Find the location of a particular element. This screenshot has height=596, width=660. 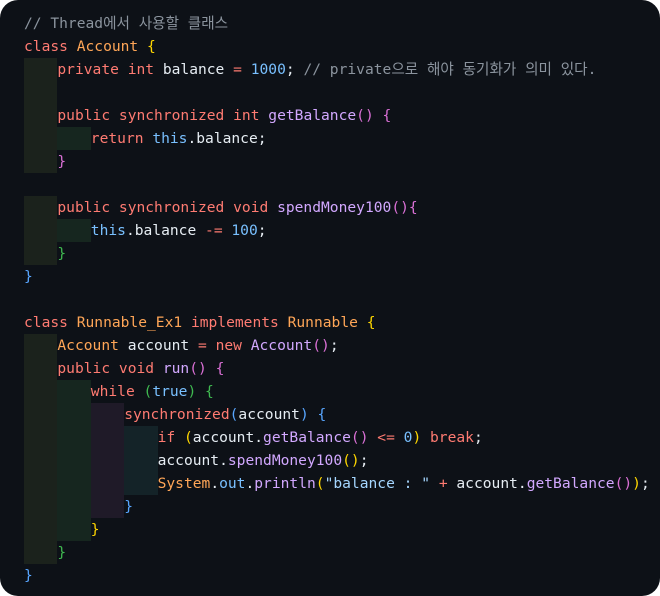

code-token: spendMoney100 is located at coordinates (285, 460).